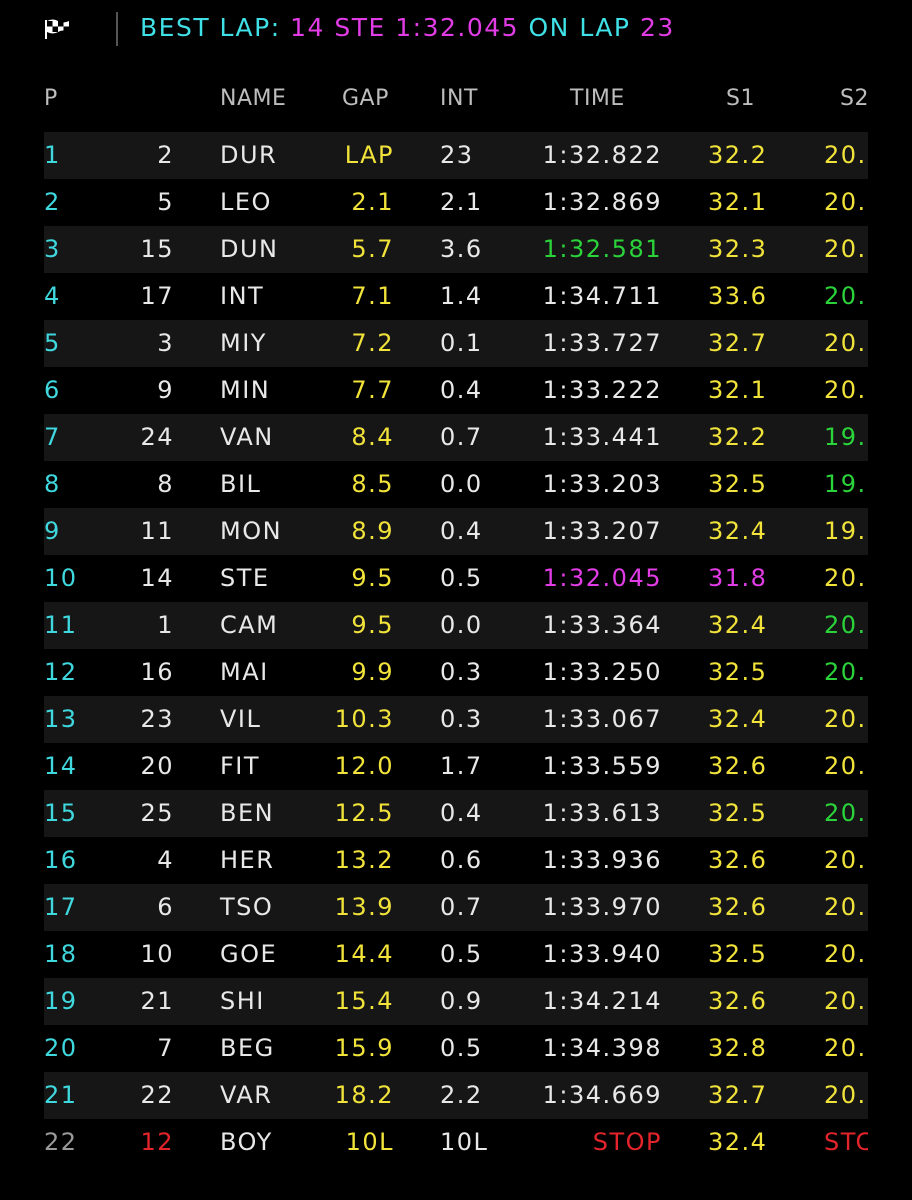 This screenshot has width=912, height=1200. I want to click on table-row: 2 5 LEO 2.1 2.1 1:32.869 32.1 20., so click(456, 202).